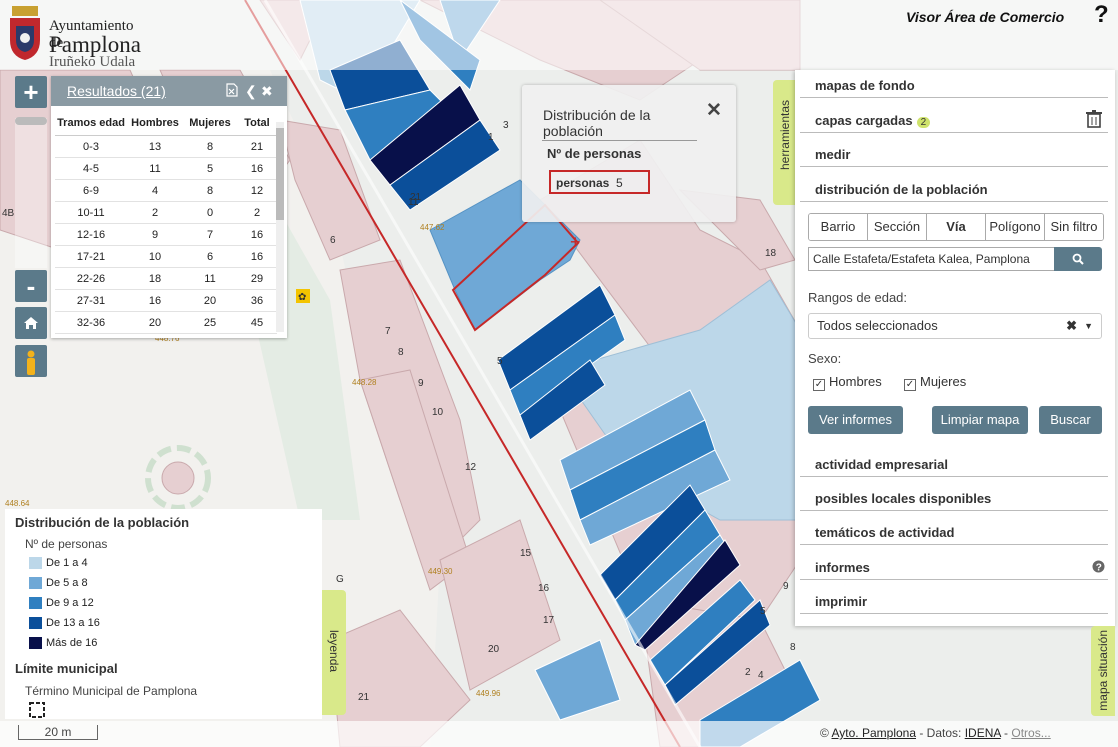 The width and height of the screenshot is (1118, 747). I want to click on table-cell: 0, so click(210, 212).